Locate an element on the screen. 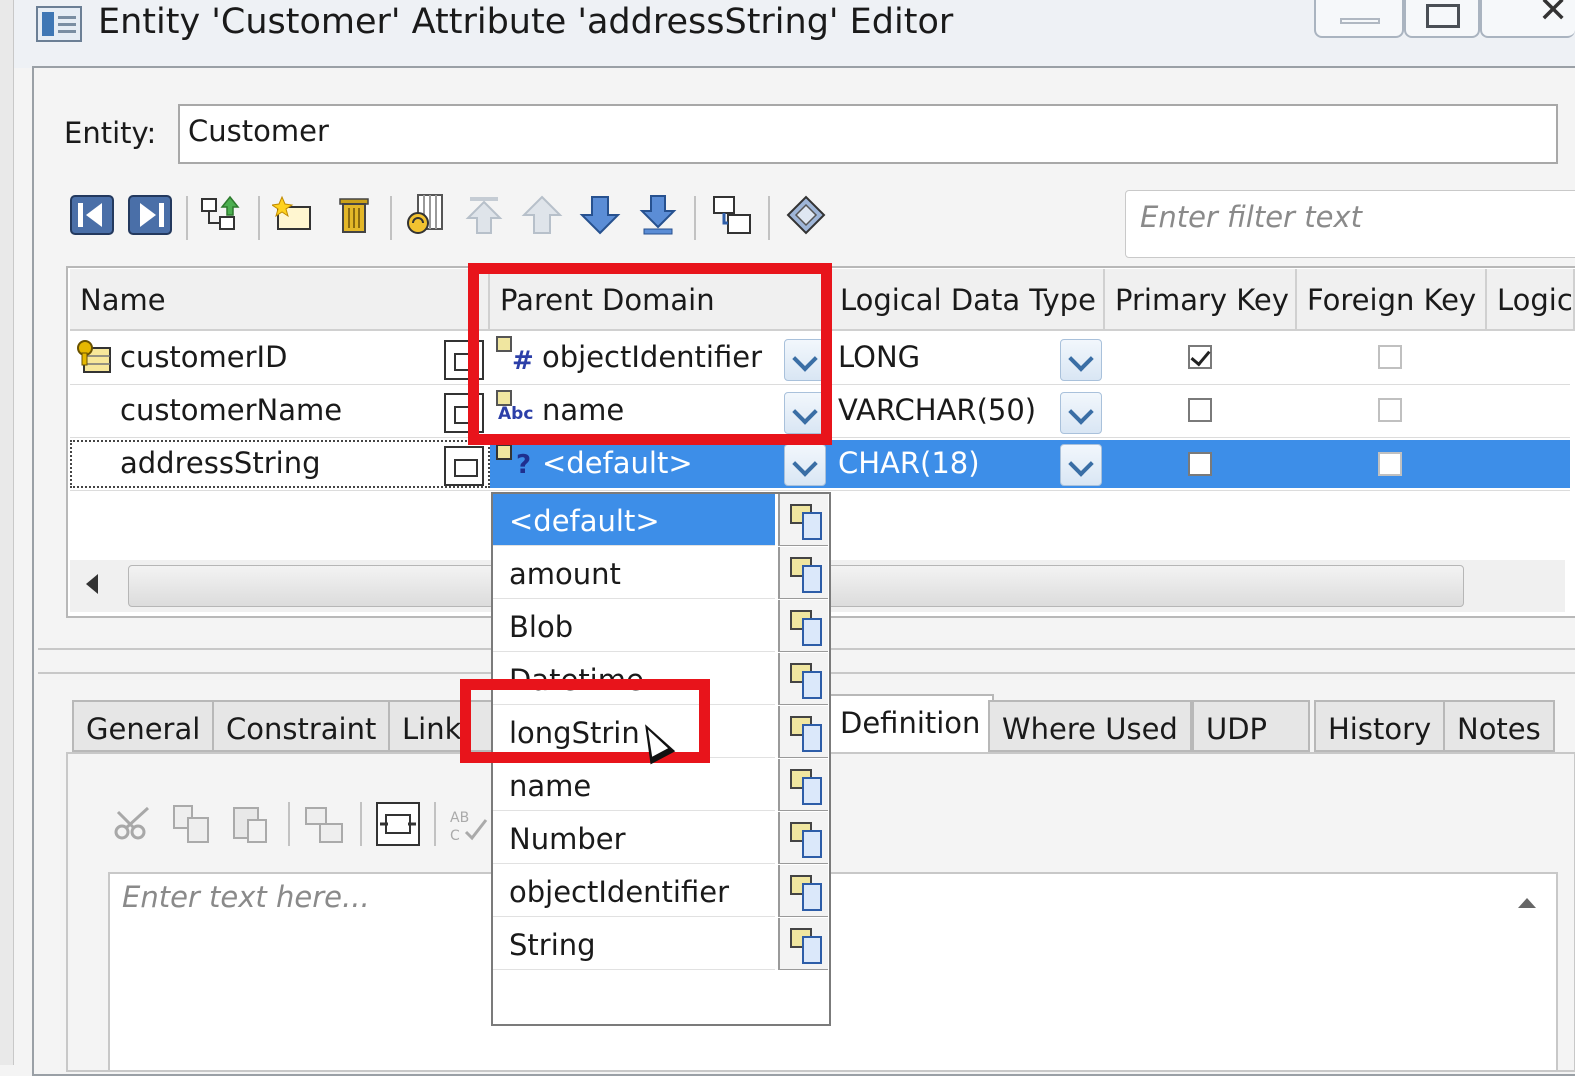 The height and width of the screenshot is (1076, 1575). column-header-foreign-key: Foreign Key is located at coordinates (1392, 300).